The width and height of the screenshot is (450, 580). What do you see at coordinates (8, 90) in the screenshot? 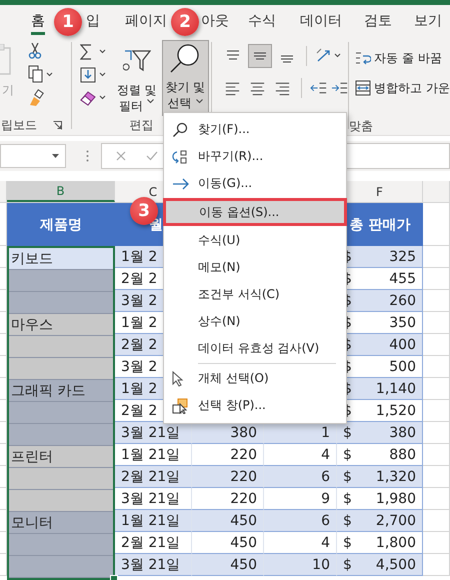
I see `paste-label: 기` at bounding box center [8, 90].